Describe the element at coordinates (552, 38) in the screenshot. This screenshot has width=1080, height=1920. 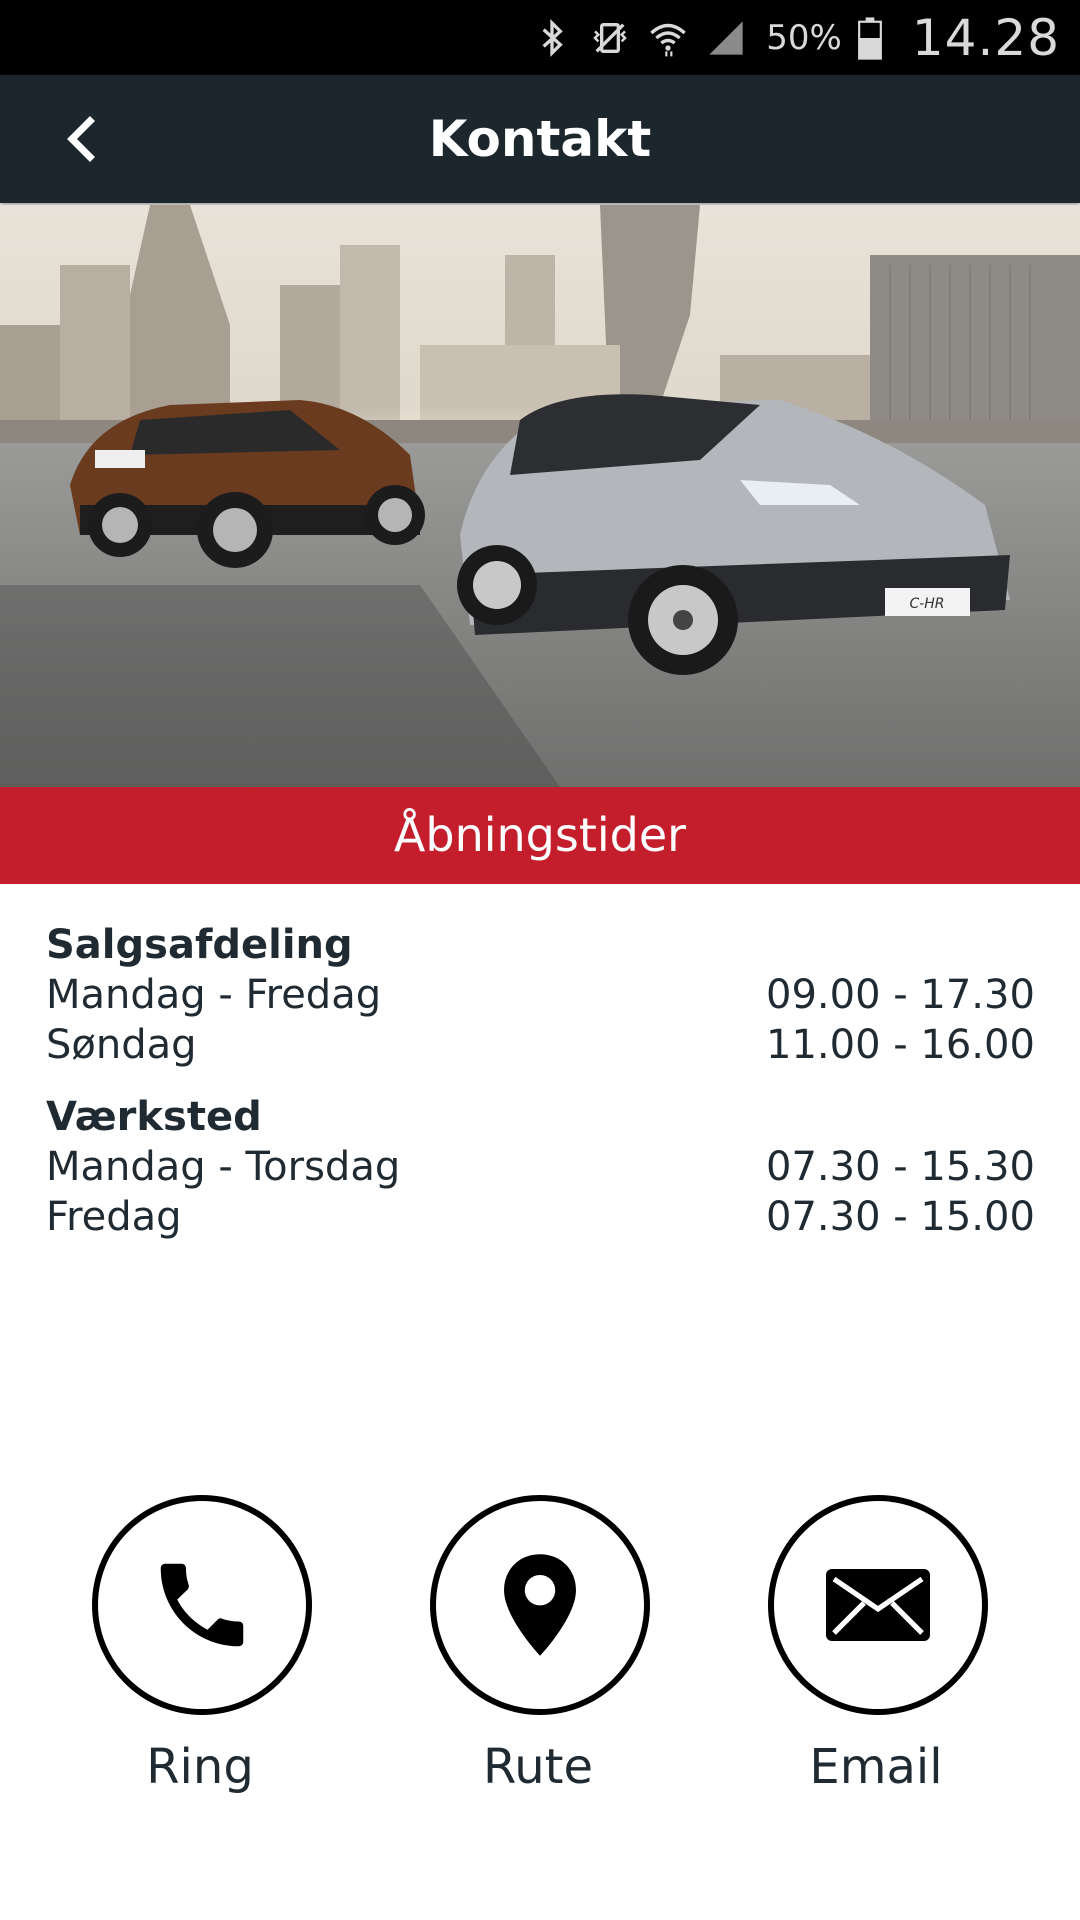
I see `bluetooth-icon` at that location.